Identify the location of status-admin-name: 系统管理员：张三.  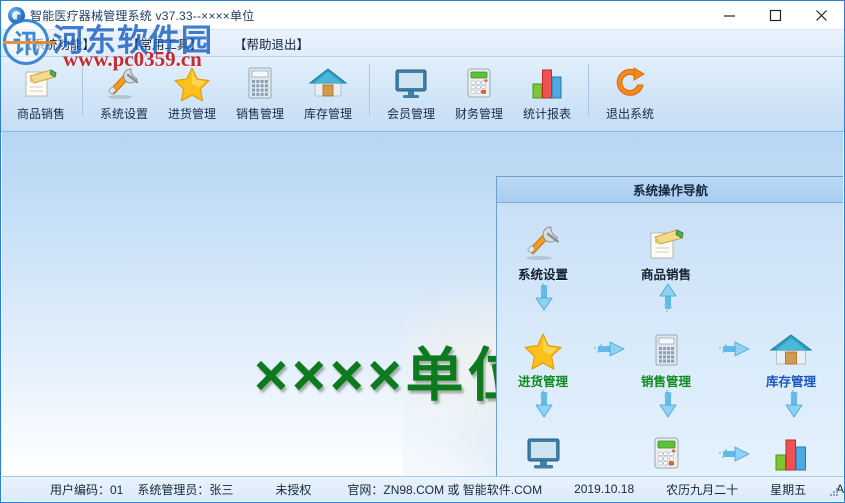
(185, 489).